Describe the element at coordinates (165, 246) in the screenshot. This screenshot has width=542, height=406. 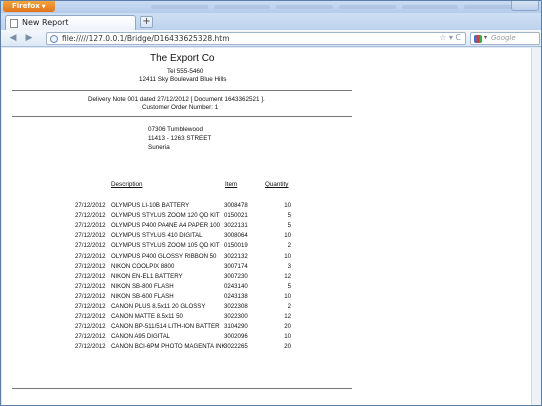
I see `line-description: OLYMPUS STYLUS ZOOM 105 QD KIT` at that location.